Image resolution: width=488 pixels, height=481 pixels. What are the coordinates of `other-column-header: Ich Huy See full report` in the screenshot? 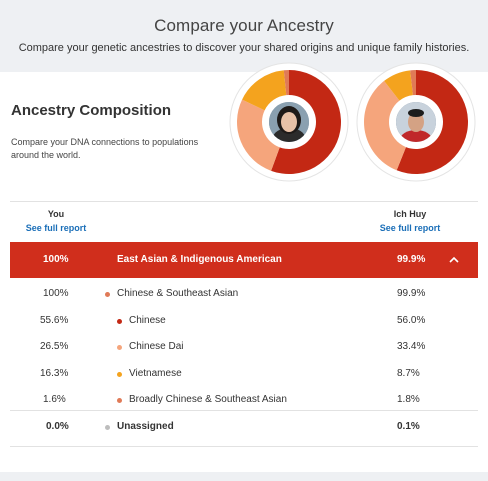 It's located at (410, 221).